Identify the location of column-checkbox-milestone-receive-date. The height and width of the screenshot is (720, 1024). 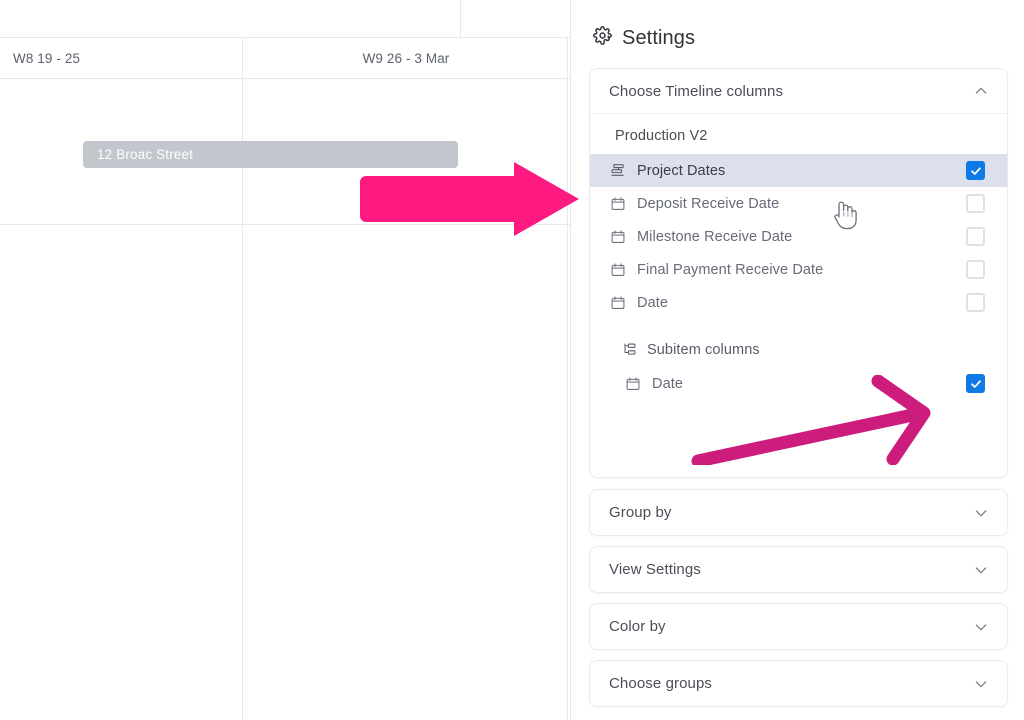
(975, 236).